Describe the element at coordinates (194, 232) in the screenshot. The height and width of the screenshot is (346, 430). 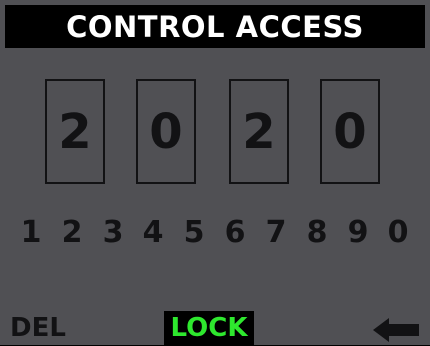
I see `key-5: 5` at that location.